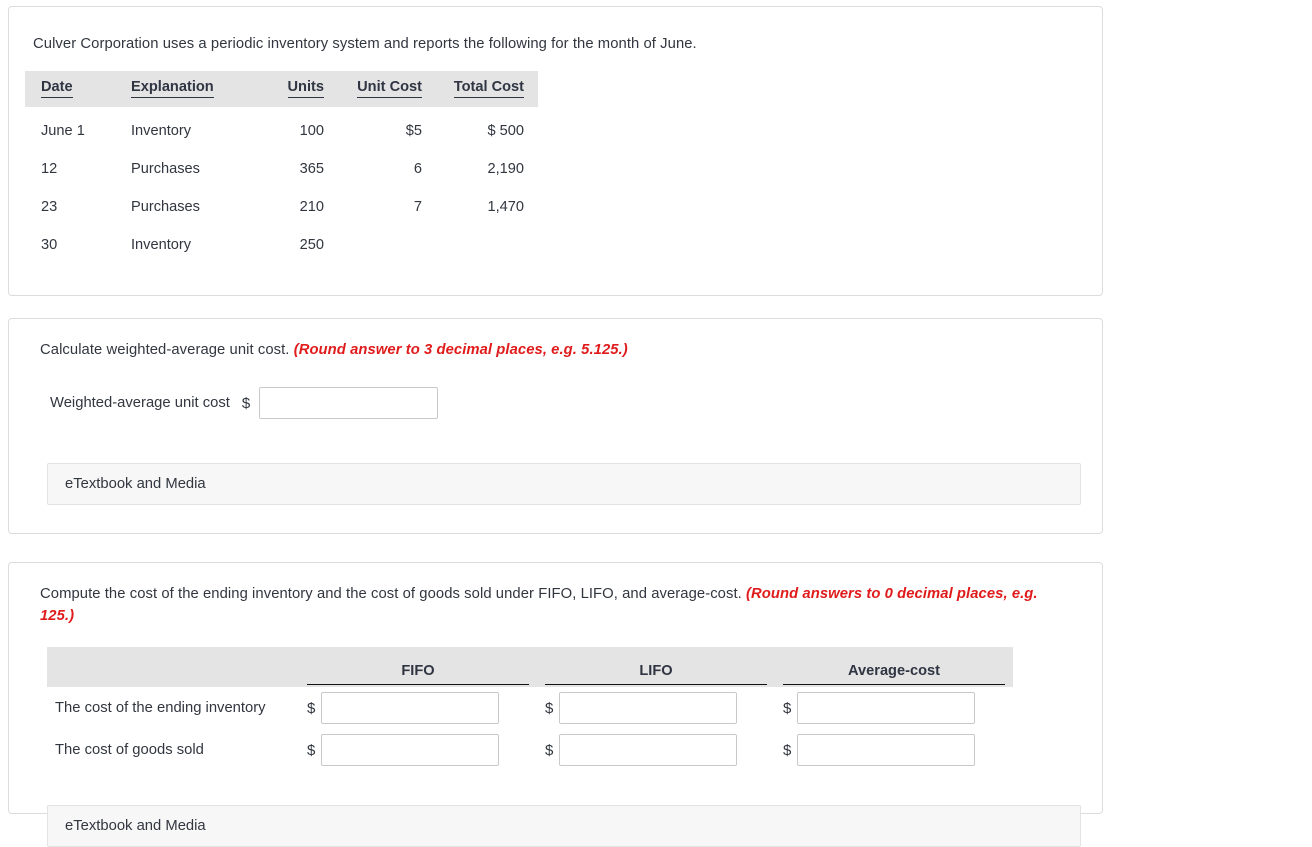 The height and width of the screenshot is (847, 1312). What do you see at coordinates (886, 708) in the screenshot?
I see `average-cost-ending-inventory-input` at bounding box center [886, 708].